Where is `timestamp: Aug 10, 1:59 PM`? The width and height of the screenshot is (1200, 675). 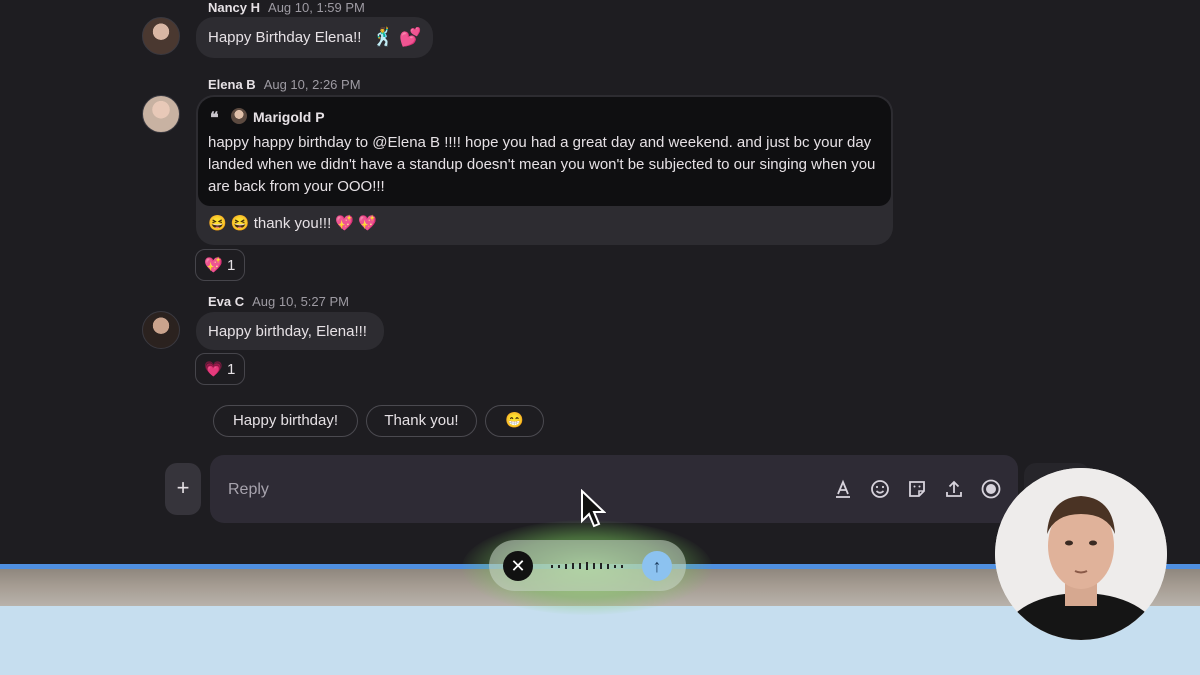 timestamp: Aug 10, 1:59 PM is located at coordinates (316, 7).